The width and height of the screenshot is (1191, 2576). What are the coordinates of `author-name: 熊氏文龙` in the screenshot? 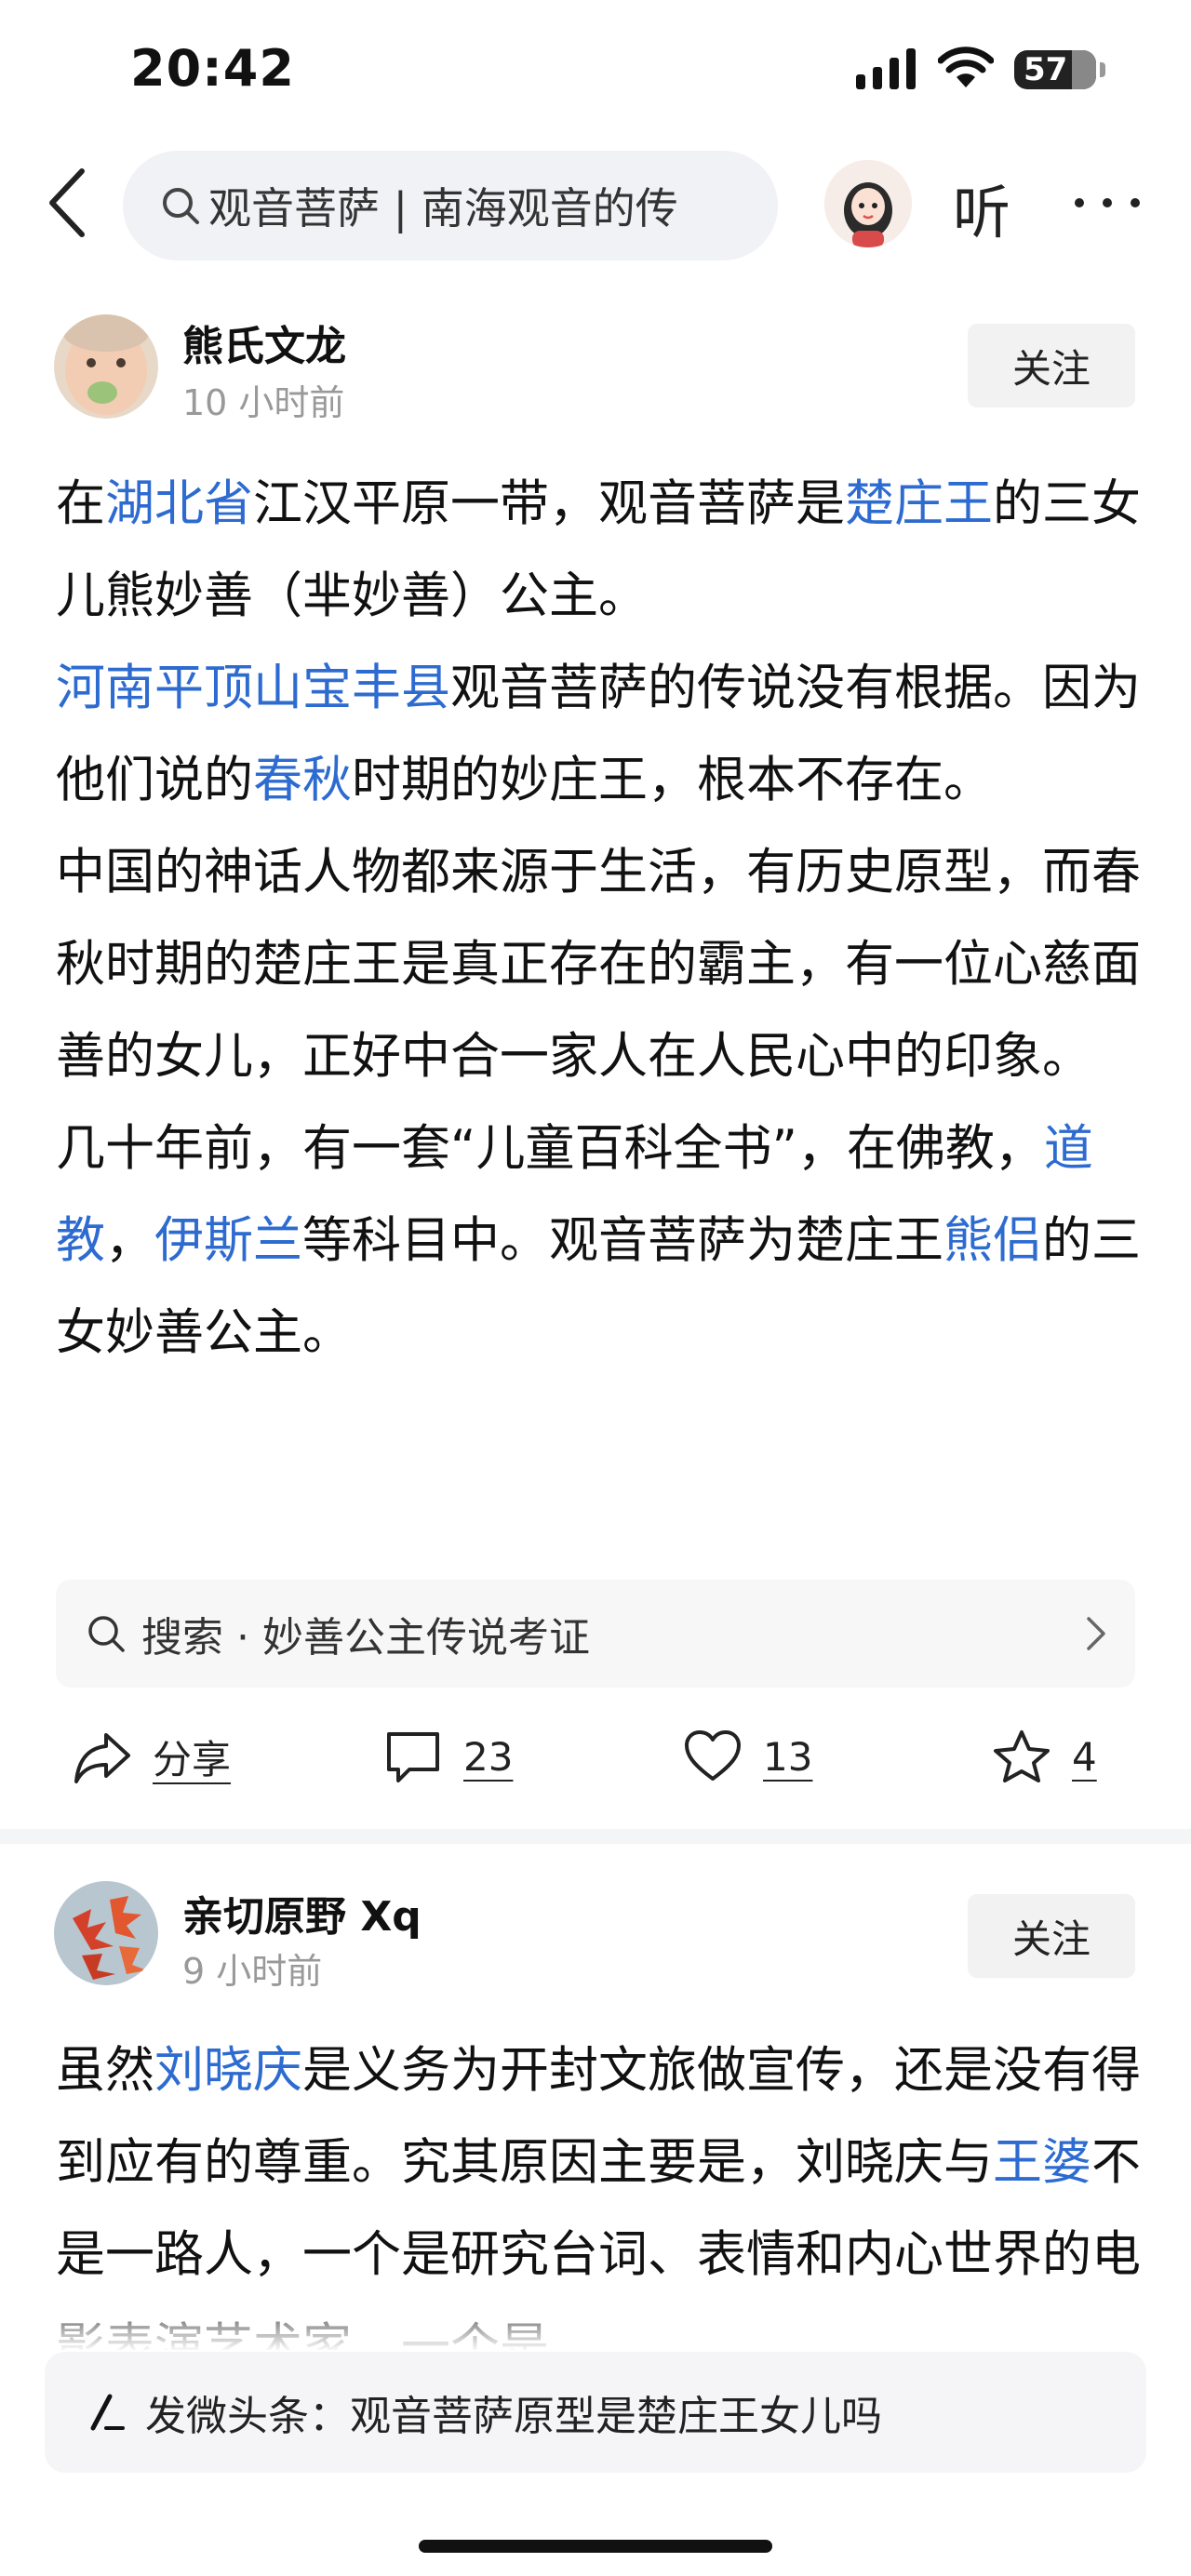 It's located at (264, 342).